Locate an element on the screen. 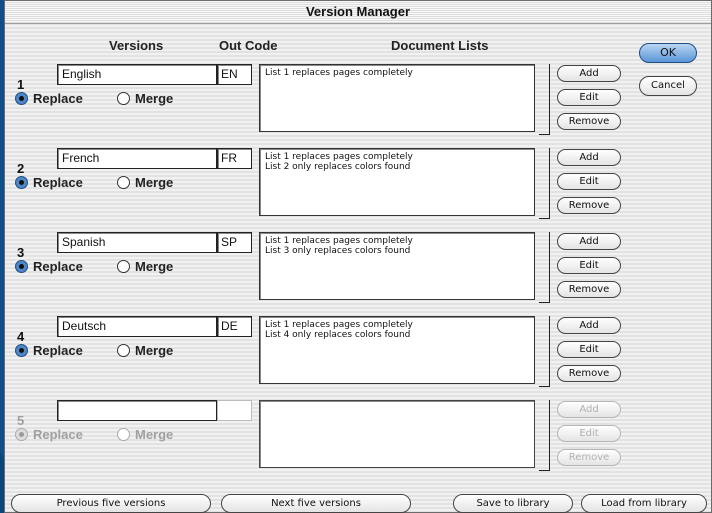  out-code-header: Out Code is located at coordinates (248, 45).